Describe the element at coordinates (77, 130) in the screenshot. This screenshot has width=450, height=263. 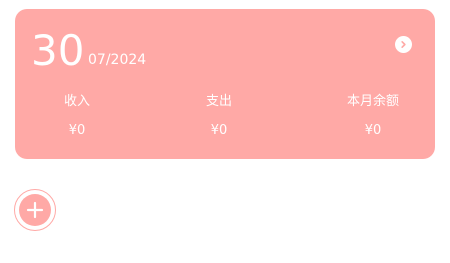
I see `income-value: ¥0` at that location.